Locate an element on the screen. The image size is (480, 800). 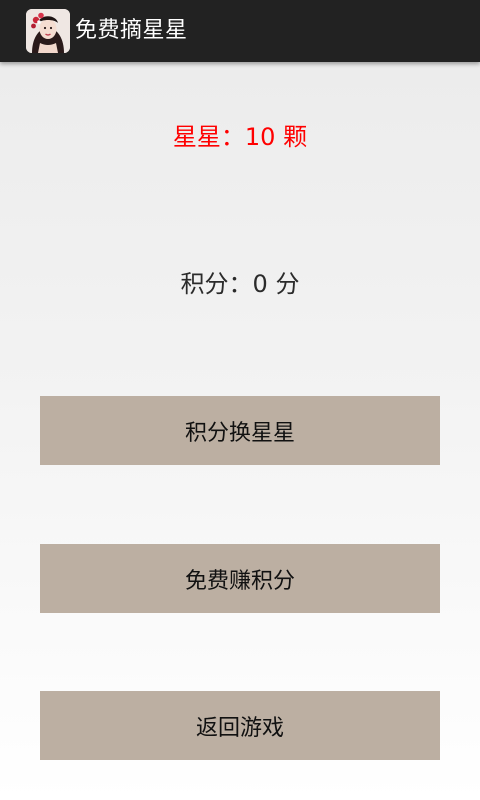
exchange-stars-button-label: 积分换星星 is located at coordinates (239, 433).